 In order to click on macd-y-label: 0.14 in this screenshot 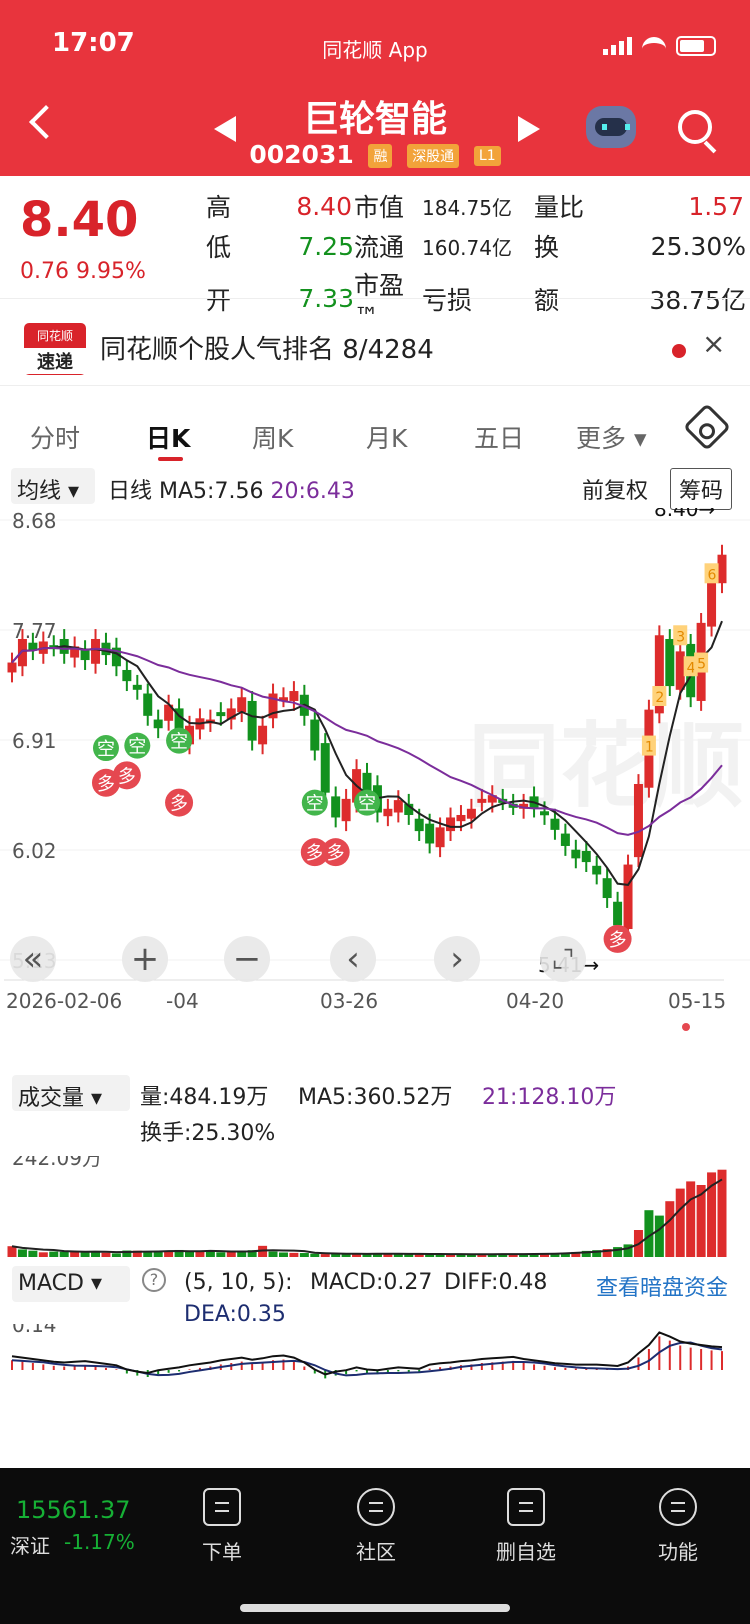, I will do `click(34, 1330)`.